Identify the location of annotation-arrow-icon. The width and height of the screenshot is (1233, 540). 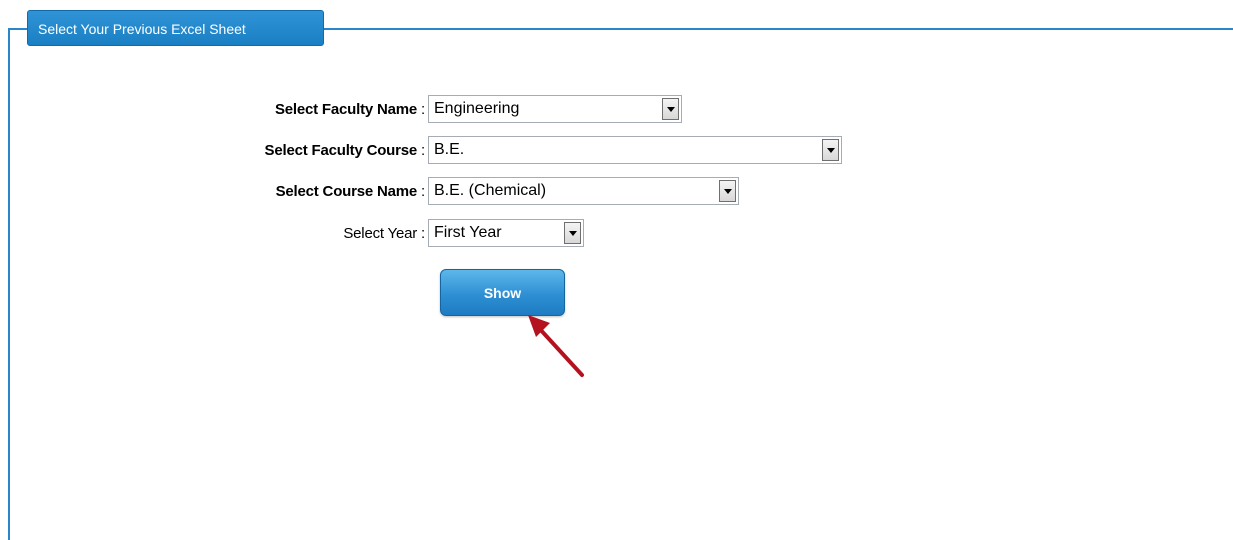
(556, 346).